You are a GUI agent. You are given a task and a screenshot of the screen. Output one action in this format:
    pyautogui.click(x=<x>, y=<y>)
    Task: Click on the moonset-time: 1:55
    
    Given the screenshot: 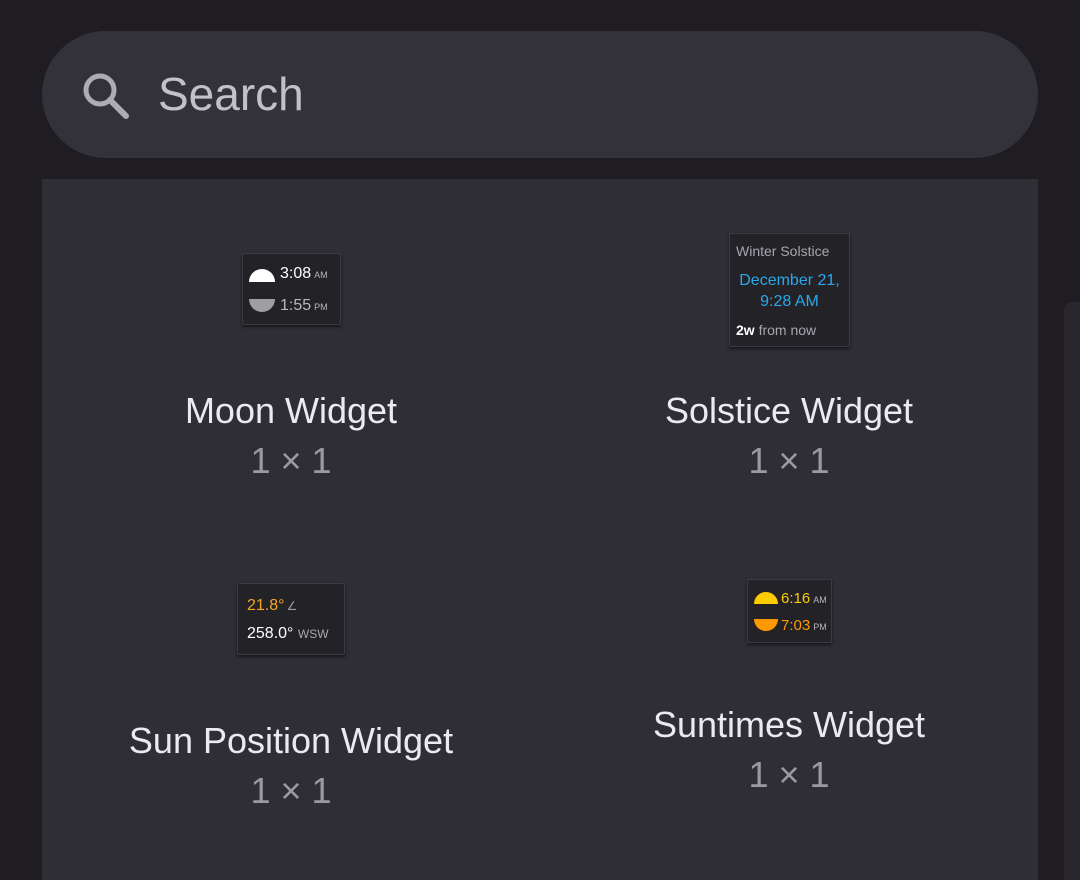 What is the action you would take?
    pyautogui.click(x=296, y=305)
    